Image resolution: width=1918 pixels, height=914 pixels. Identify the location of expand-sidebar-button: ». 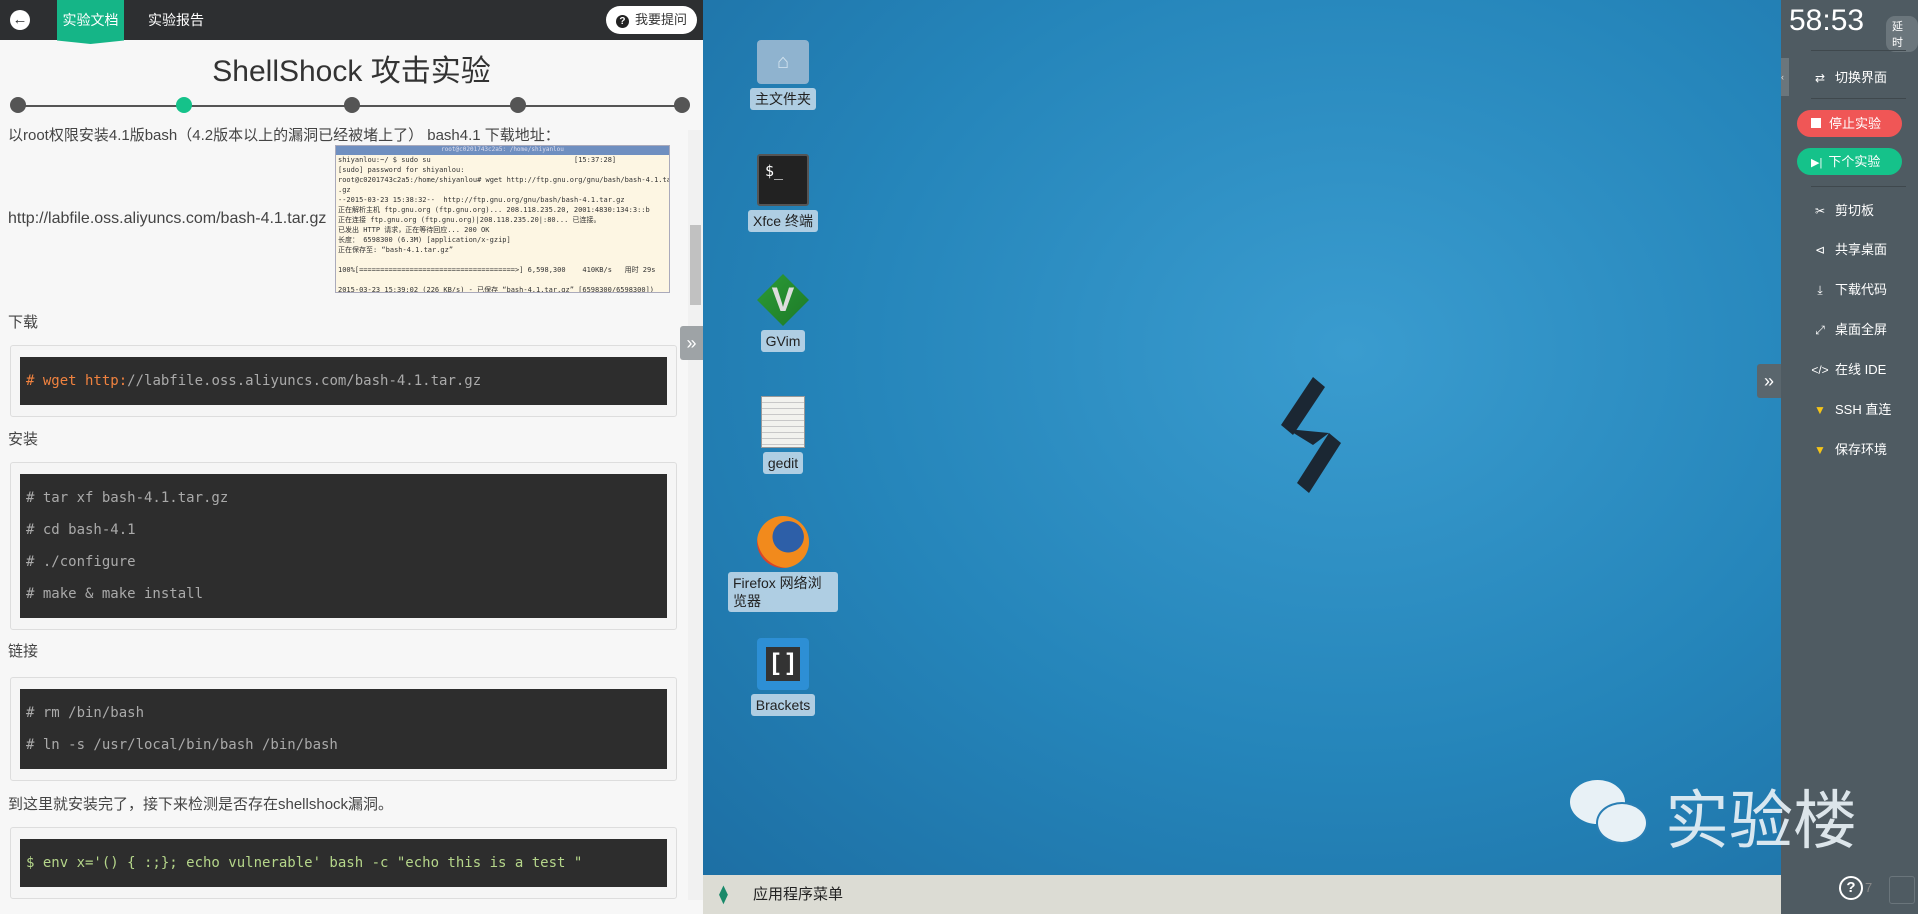
(1769, 381).